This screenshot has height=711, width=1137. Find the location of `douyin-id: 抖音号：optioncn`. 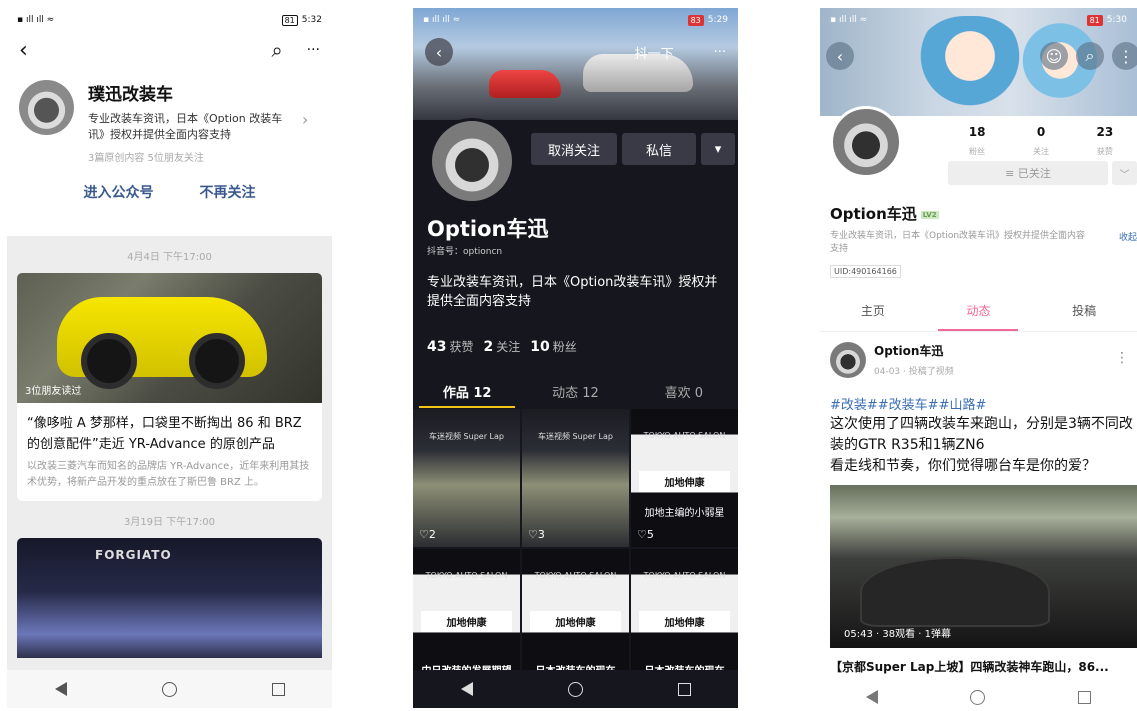

douyin-id: 抖音号：optioncn is located at coordinates (465, 252).